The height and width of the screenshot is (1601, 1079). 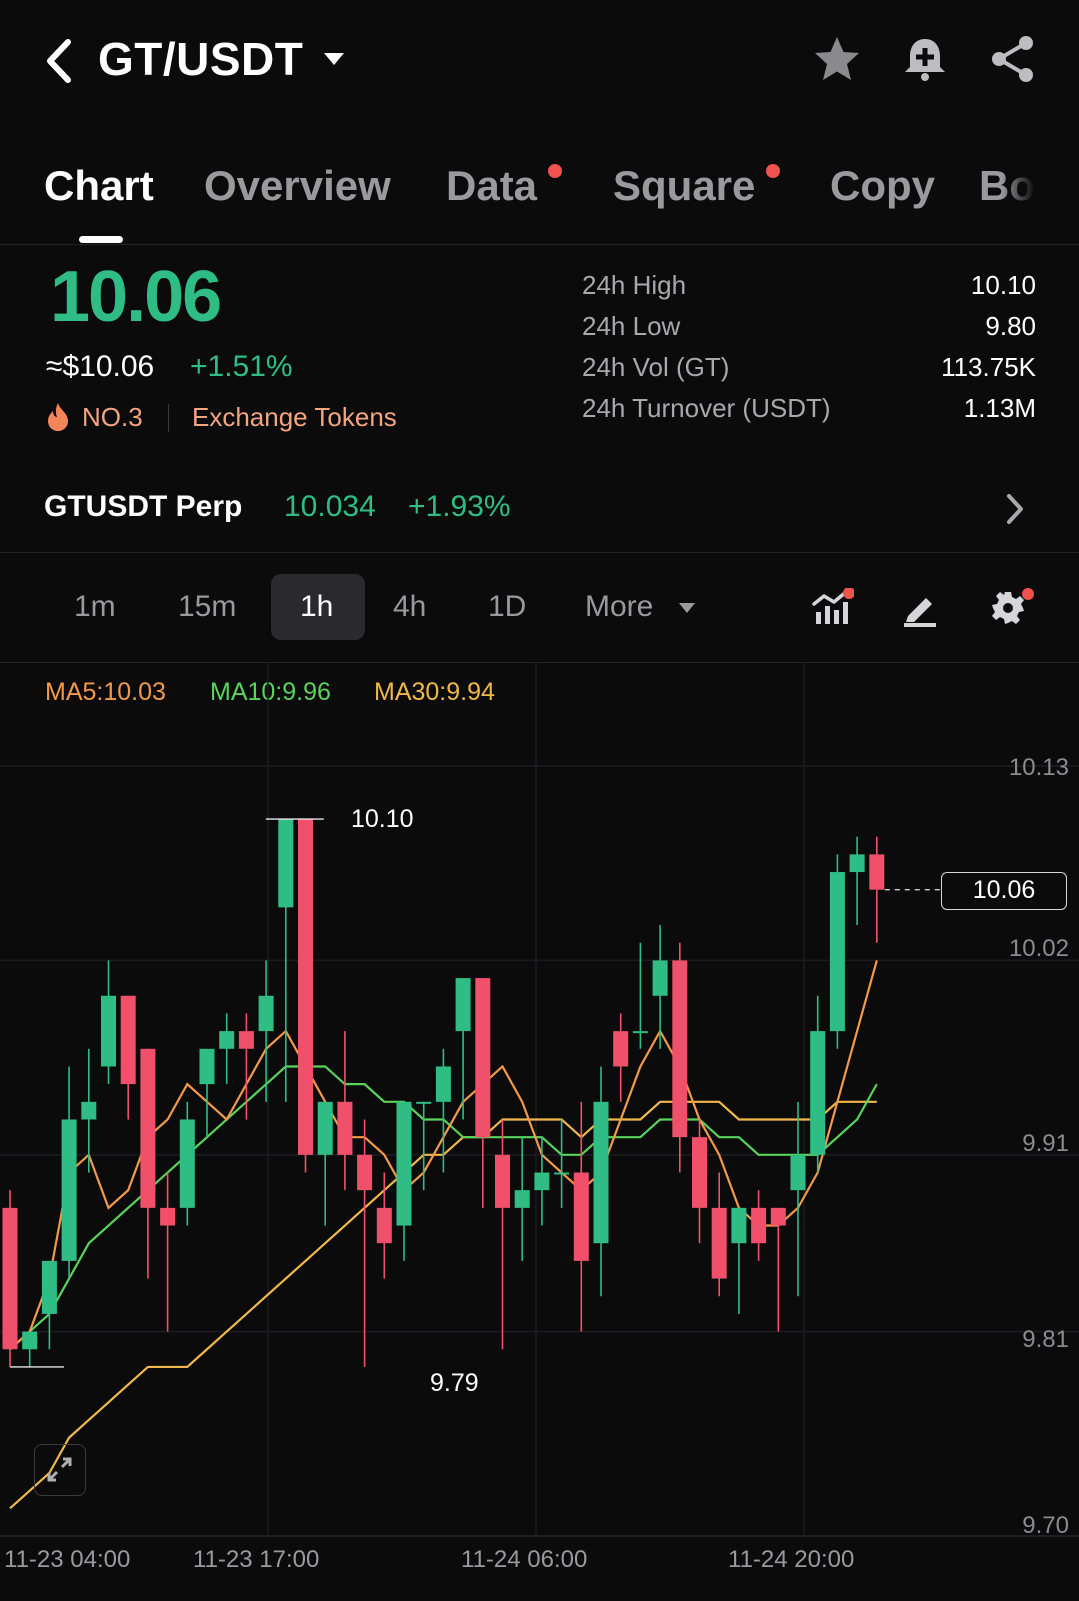 What do you see at coordinates (507, 607) in the screenshot?
I see `interval-1d: 1D` at bounding box center [507, 607].